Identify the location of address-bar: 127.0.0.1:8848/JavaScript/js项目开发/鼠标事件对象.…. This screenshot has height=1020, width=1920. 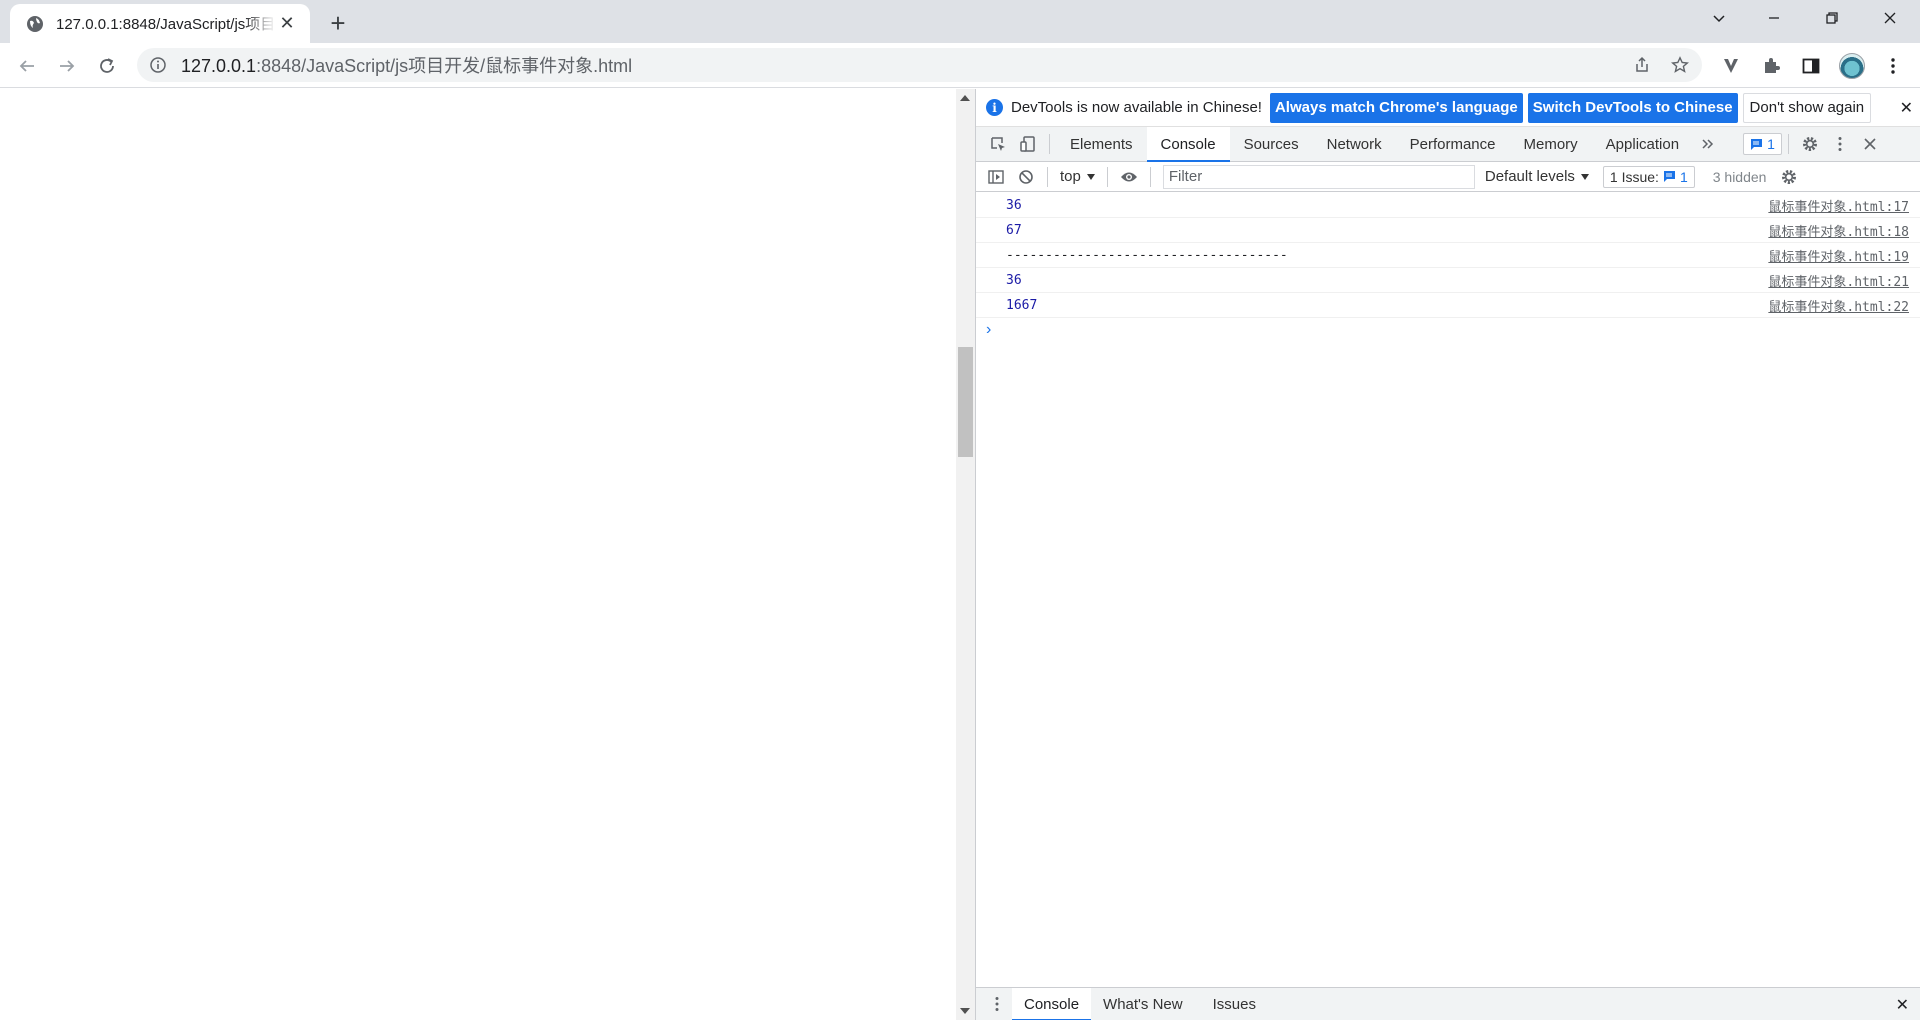
(919, 65).